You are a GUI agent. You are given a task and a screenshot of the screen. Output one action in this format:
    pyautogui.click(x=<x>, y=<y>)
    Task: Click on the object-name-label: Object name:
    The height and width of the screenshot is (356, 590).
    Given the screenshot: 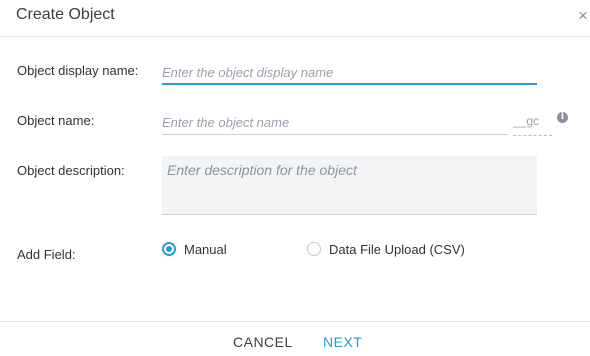 What is the action you would take?
    pyautogui.click(x=56, y=120)
    